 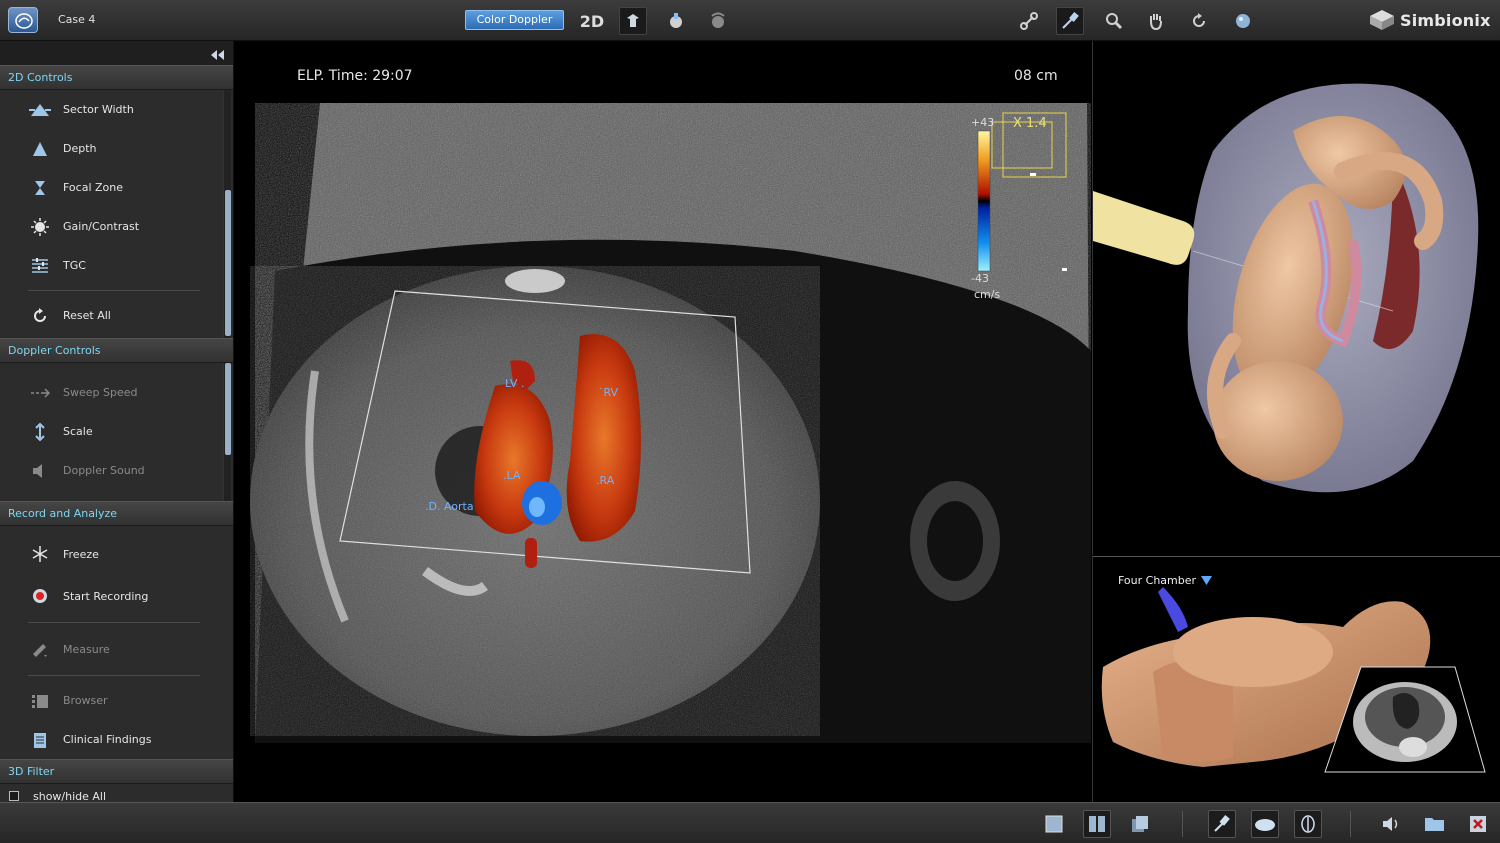 What do you see at coordinates (40, 110) in the screenshot?
I see `sector-width-icon` at bounding box center [40, 110].